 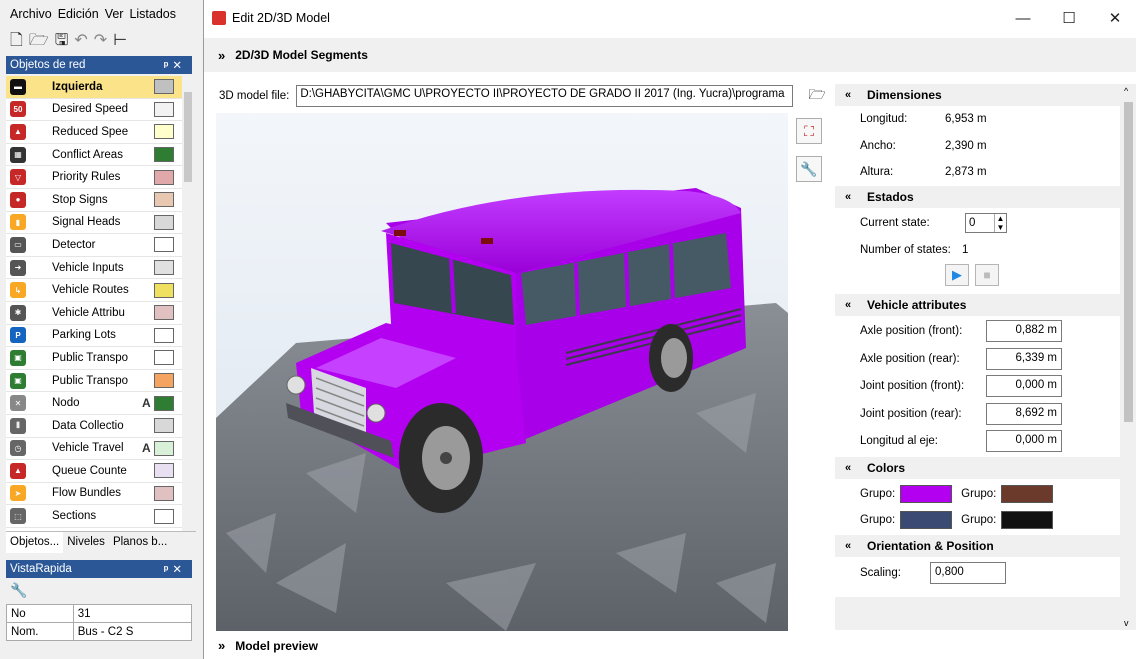 I want to click on network-object-item: ▮ Signal Heads, so click(x=96, y=223).